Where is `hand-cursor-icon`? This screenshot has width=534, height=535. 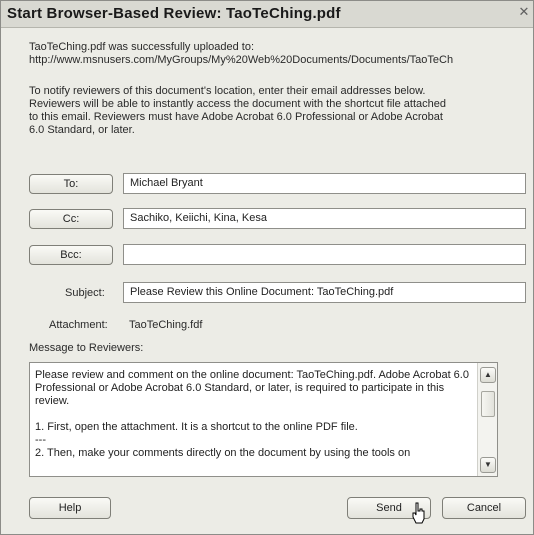
hand-cursor-icon is located at coordinates (418, 513).